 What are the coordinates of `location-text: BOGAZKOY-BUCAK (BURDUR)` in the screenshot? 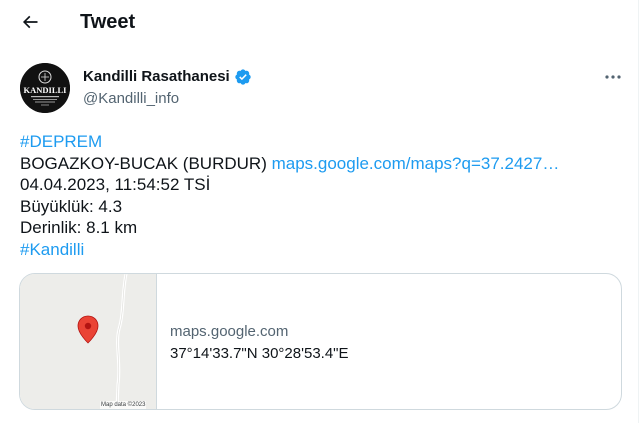 It's located at (146, 163).